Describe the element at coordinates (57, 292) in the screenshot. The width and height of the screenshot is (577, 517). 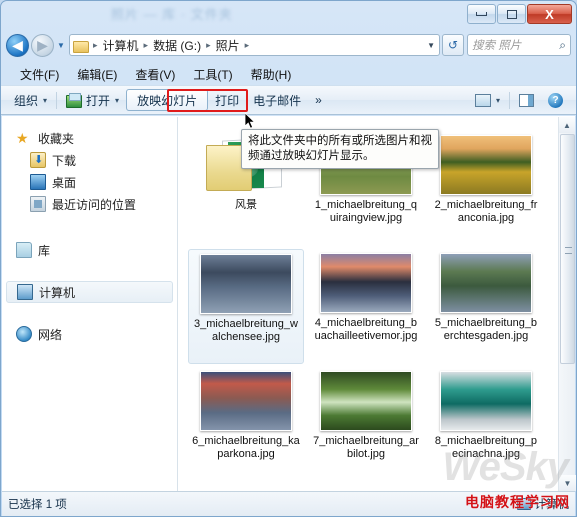
I see `sidebar-label: 计算机` at that location.